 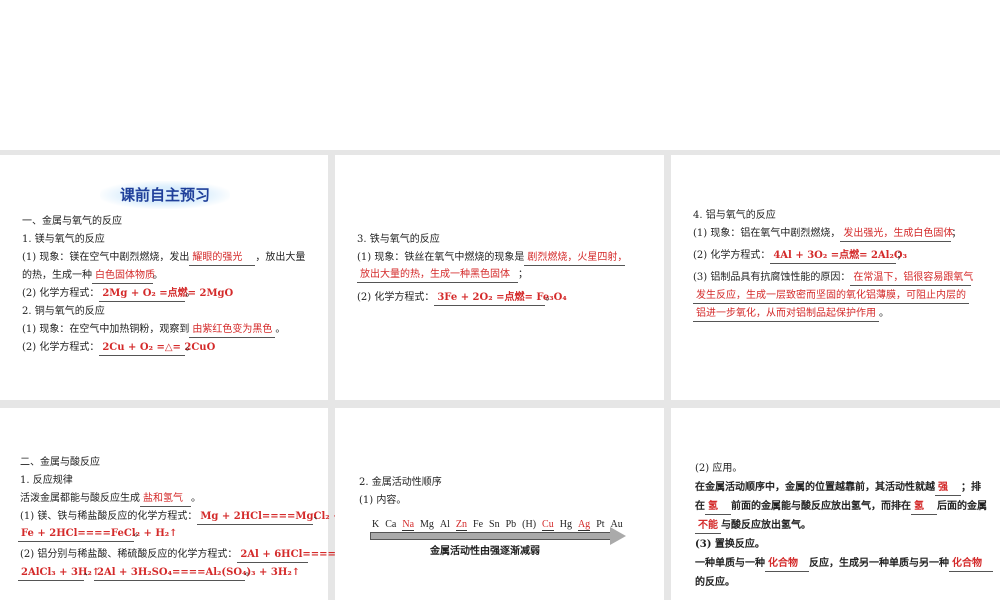 I want to click on metal-symbol: Sn, so click(x=494, y=524).